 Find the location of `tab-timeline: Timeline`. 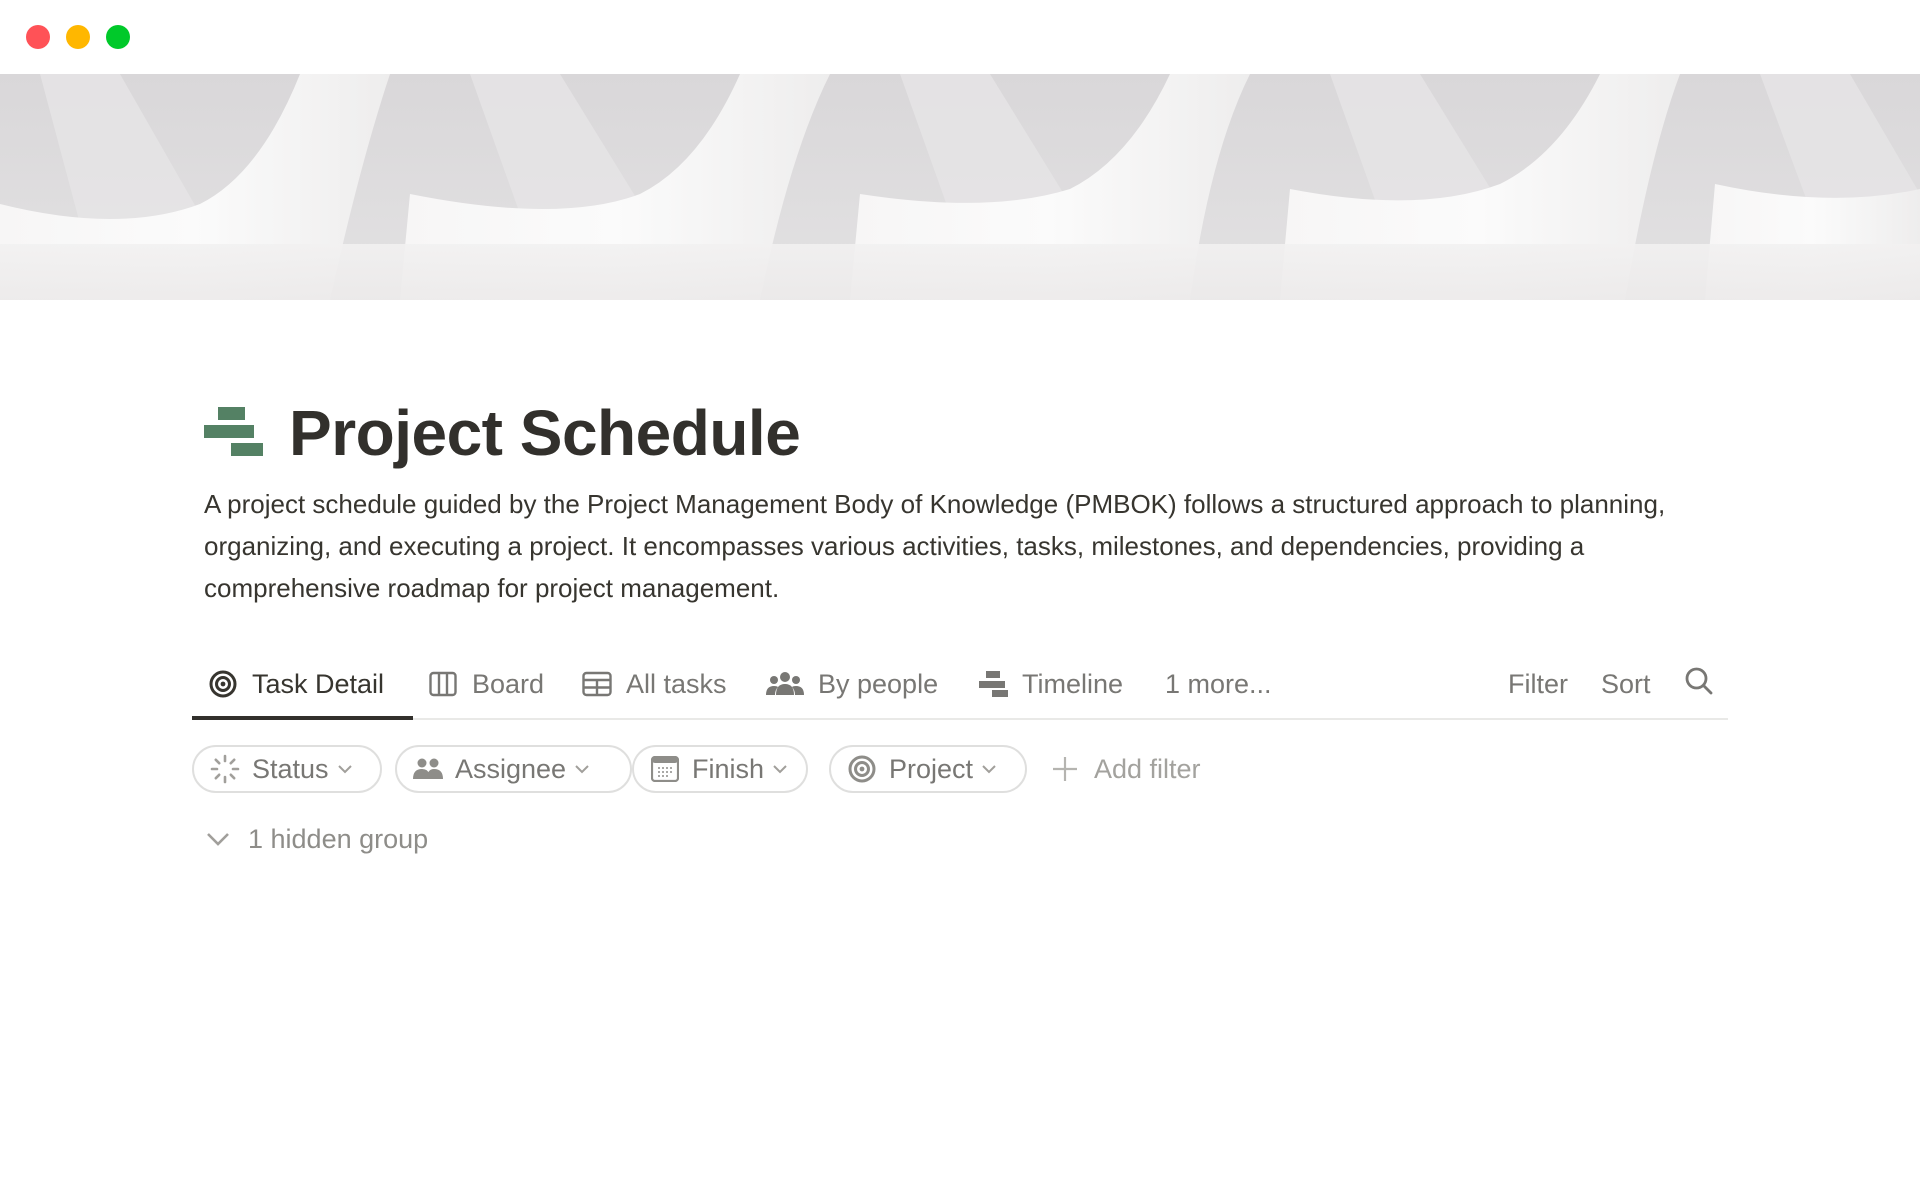

tab-timeline: Timeline is located at coordinates (1050, 684).